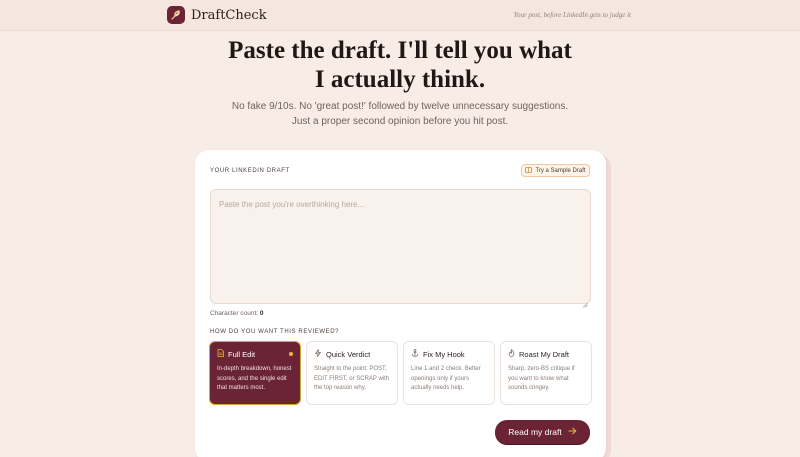  Describe the element at coordinates (229, 15) in the screenshot. I see `app-name: DraftCheck` at that location.